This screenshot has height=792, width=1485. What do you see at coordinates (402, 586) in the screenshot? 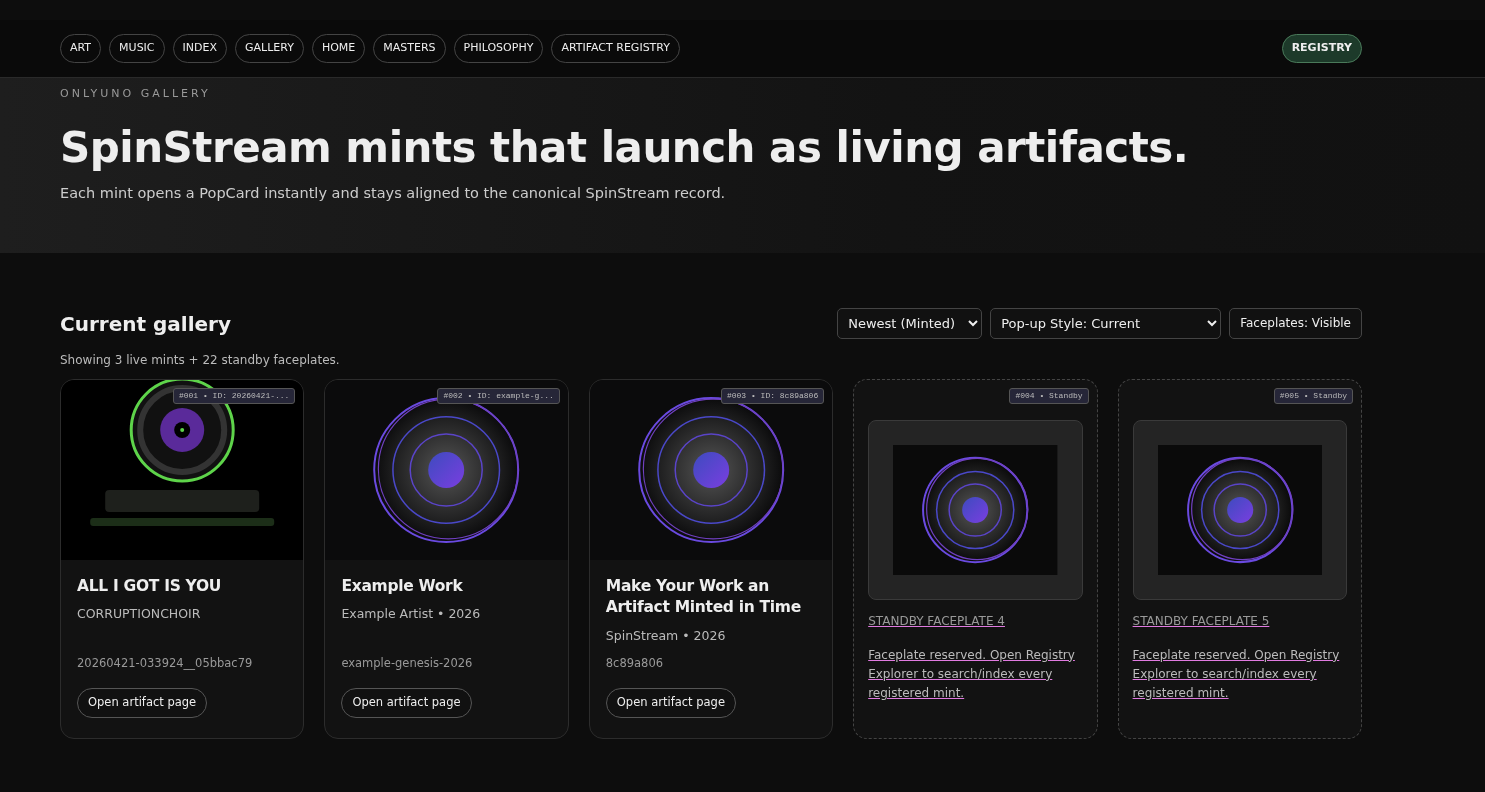
I see `card-title: Example Work` at bounding box center [402, 586].